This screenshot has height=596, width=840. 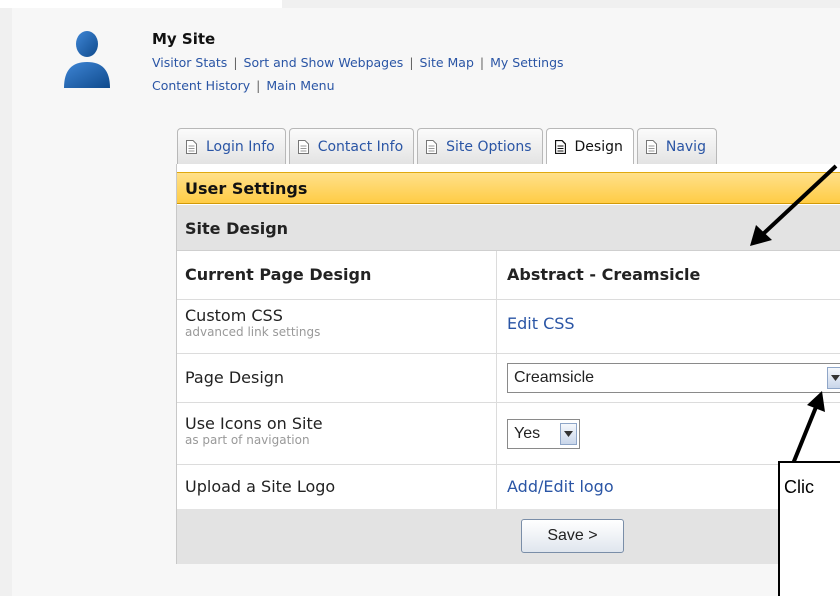 What do you see at coordinates (527, 433) in the screenshot?
I see `use-icons-selected: Yes` at bounding box center [527, 433].